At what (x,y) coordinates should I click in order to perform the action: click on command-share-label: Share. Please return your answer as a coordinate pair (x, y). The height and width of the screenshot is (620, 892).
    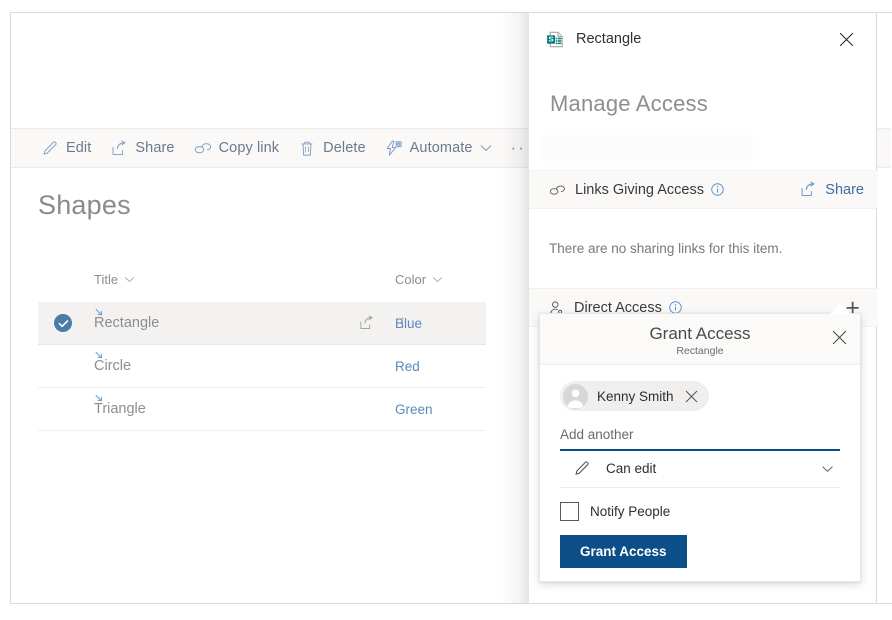
    Looking at the image, I should click on (155, 148).